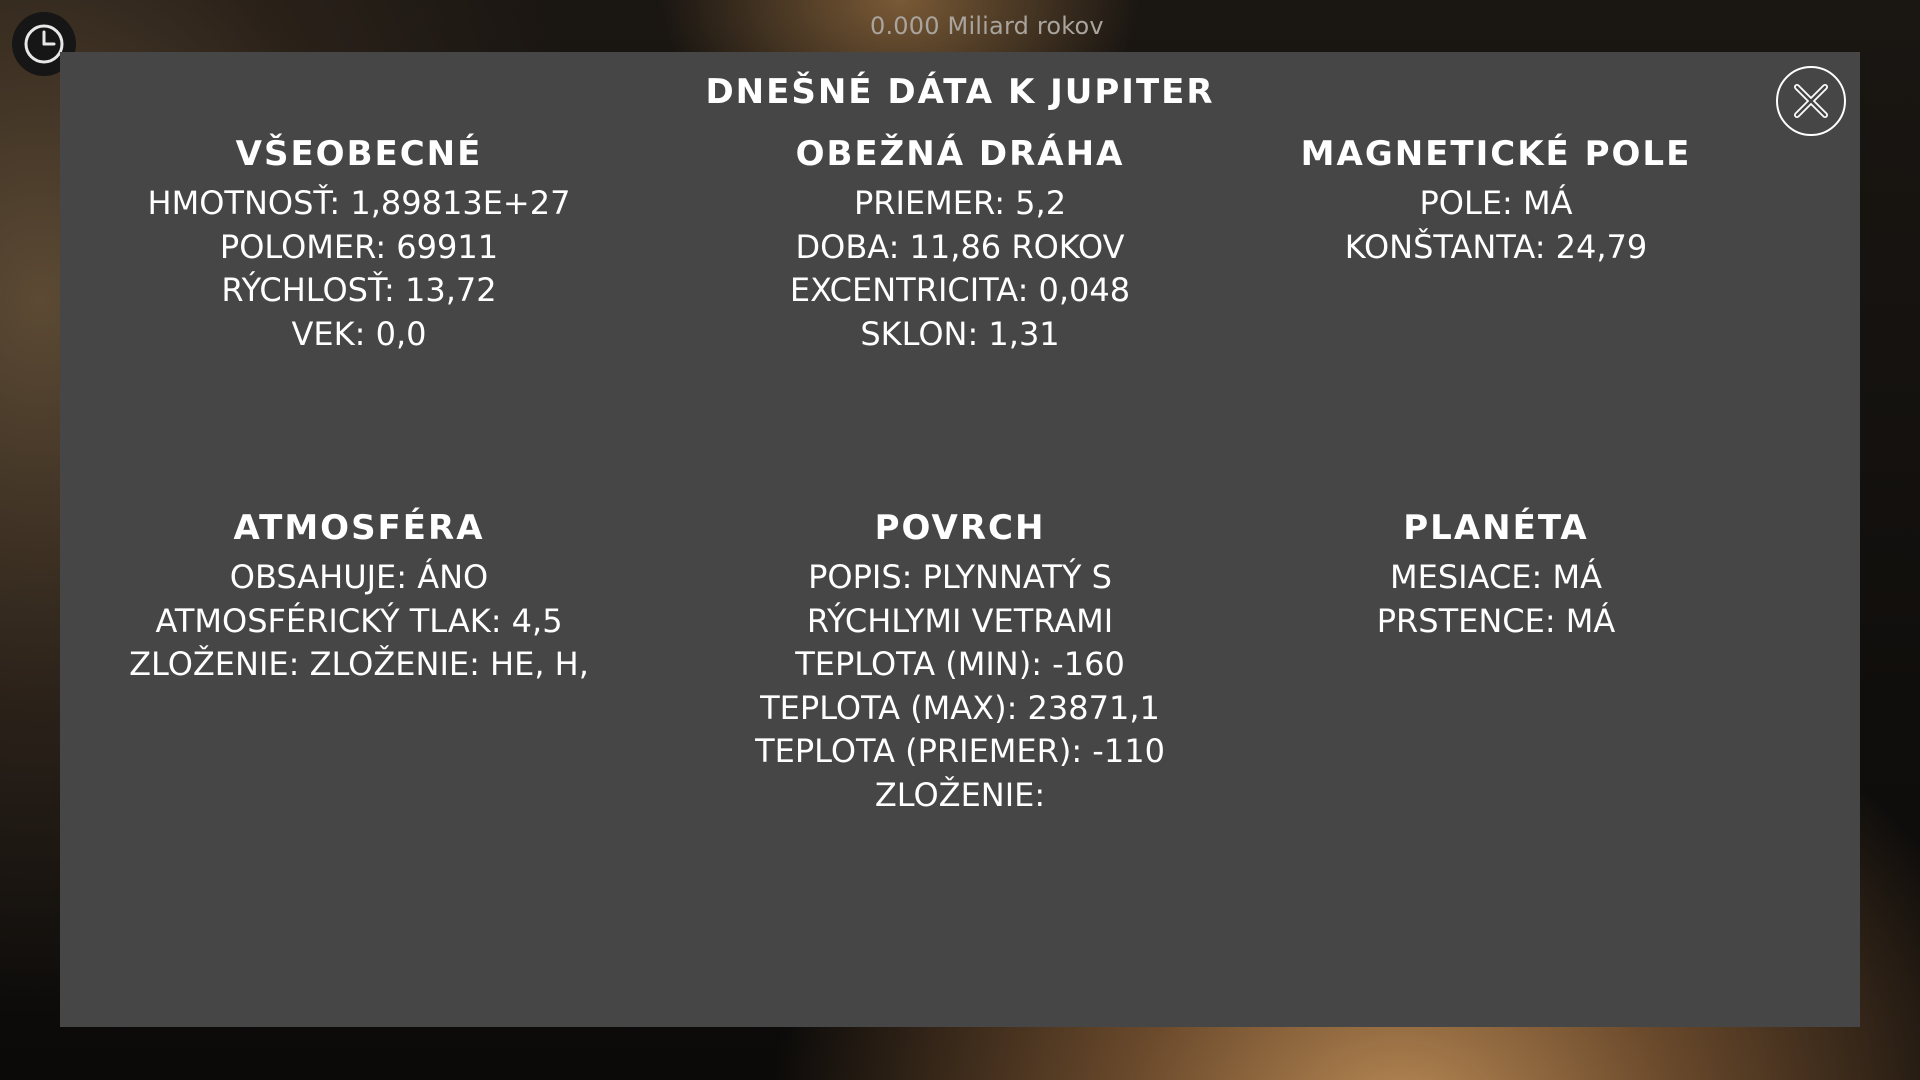 This screenshot has width=1920, height=1080. What do you see at coordinates (1496, 203) in the screenshot?
I see `field-value: POLE: MÁ` at bounding box center [1496, 203].